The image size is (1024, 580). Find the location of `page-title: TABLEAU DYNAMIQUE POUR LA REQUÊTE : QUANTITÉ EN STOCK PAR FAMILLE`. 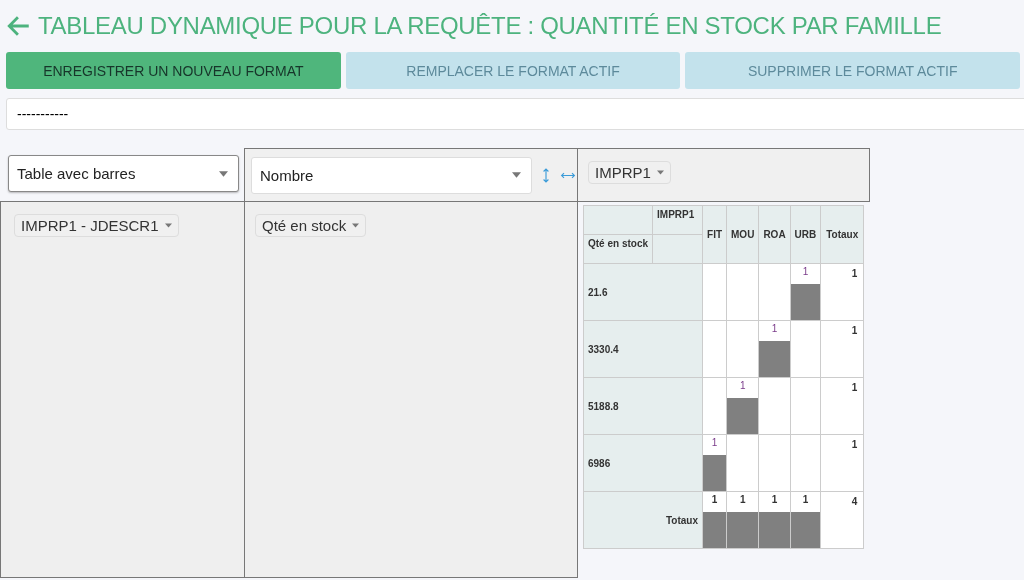

page-title: TABLEAU DYNAMIQUE POUR LA REQUÊTE : QUANTITÉ EN STOCK PAR FAMILLE is located at coordinates (490, 26).